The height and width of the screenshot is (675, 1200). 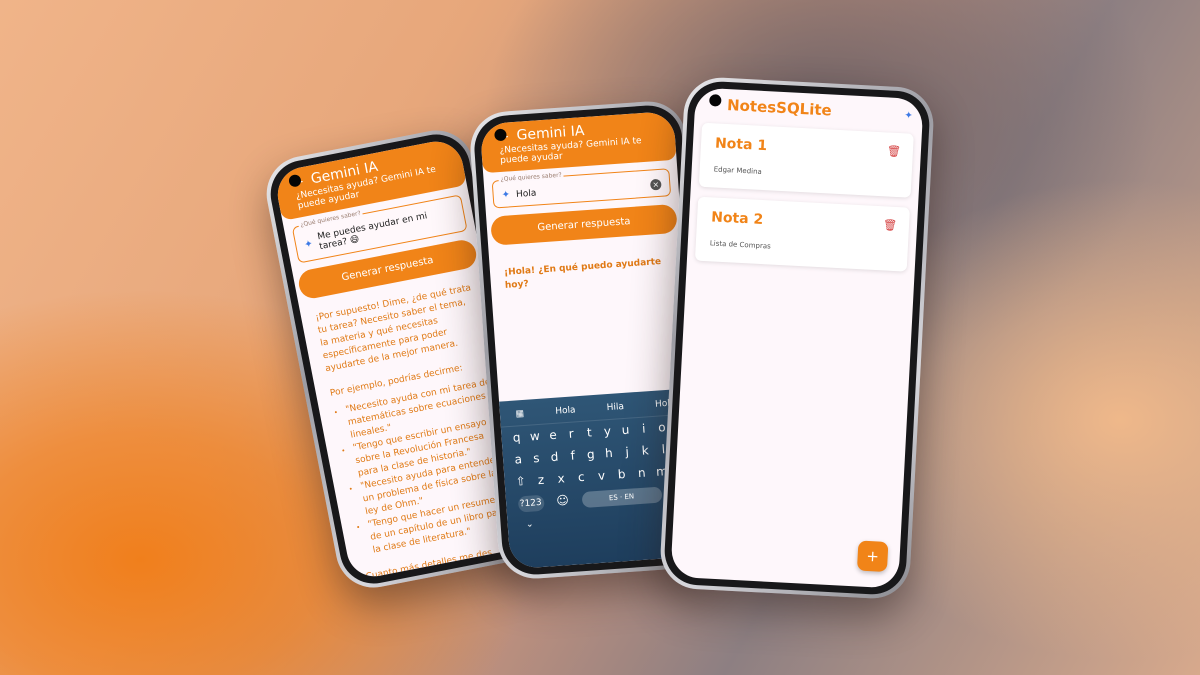 I want to click on key: c, so click(x=581, y=477).